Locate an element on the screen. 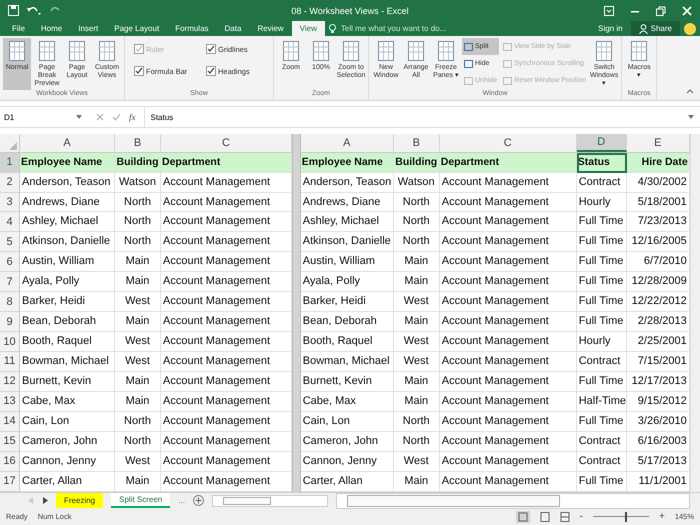 This screenshot has width=700, height=525. table-cell: Austin, William is located at coordinates (67, 262).